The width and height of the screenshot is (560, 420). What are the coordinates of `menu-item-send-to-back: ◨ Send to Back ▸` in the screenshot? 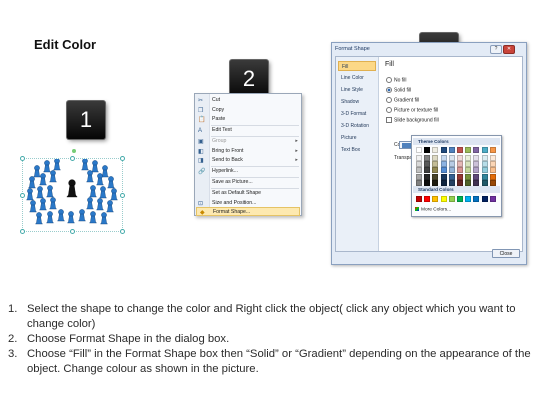 It's located at (248, 160).